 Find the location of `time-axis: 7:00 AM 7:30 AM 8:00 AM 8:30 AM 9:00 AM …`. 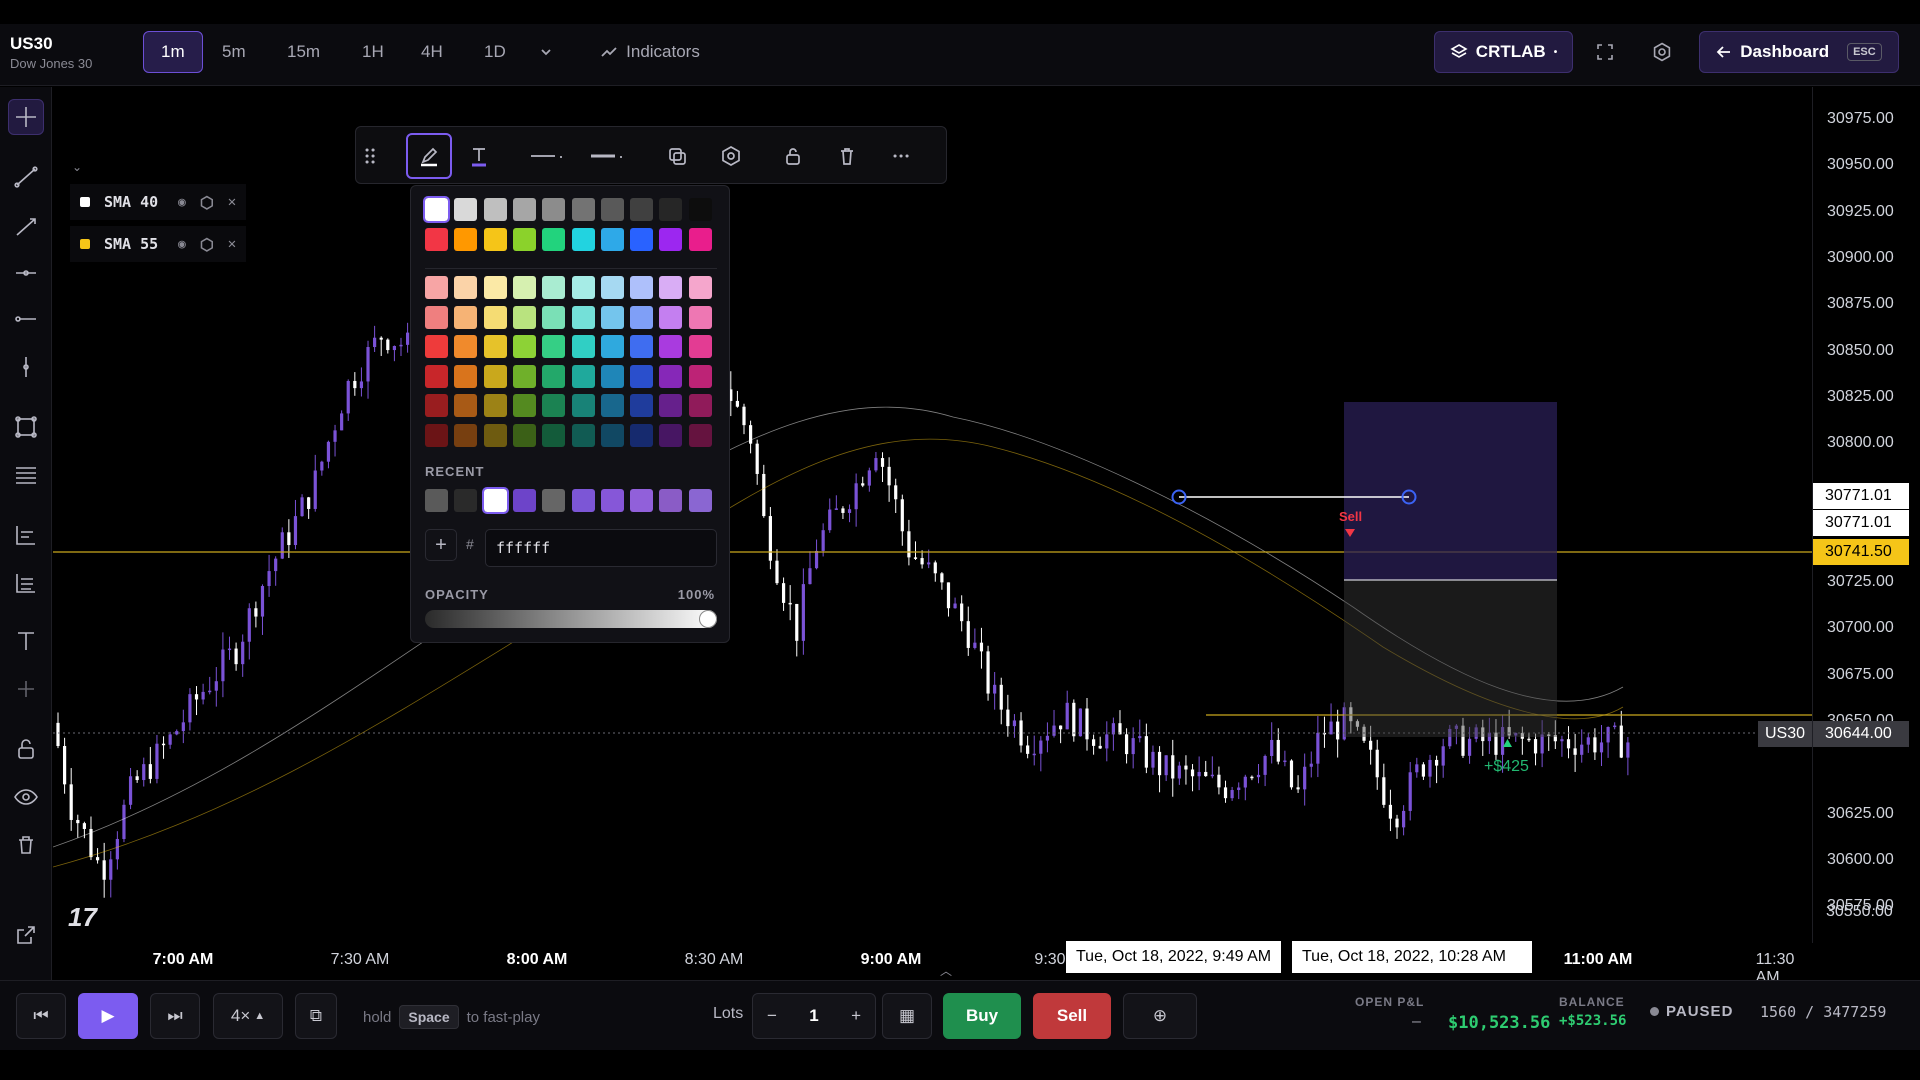

time-axis: 7:00 AM 7:30 AM 8:00 AM 8:30 AM 9:00 AM … is located at coordinates (933, 964).